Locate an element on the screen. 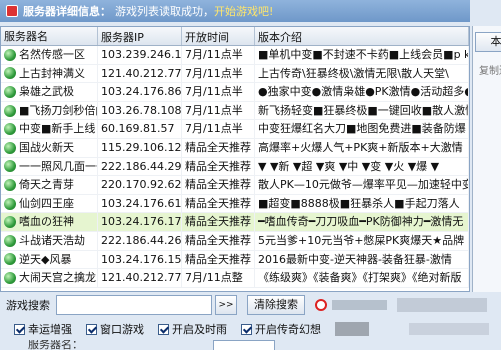 The height and width of the screenshot is (350, 501). server-name-text: 中变■新手上线 is located at coordinates (57, 129).